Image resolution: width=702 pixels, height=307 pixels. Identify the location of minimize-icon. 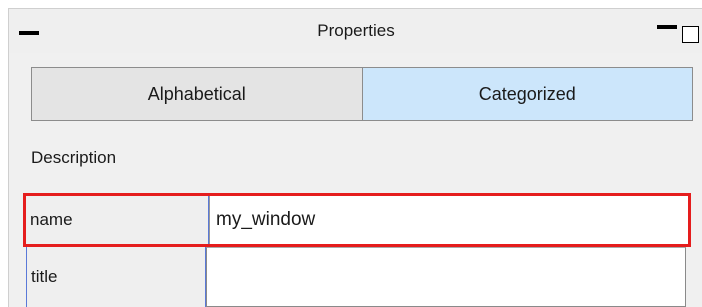
(667, 27).